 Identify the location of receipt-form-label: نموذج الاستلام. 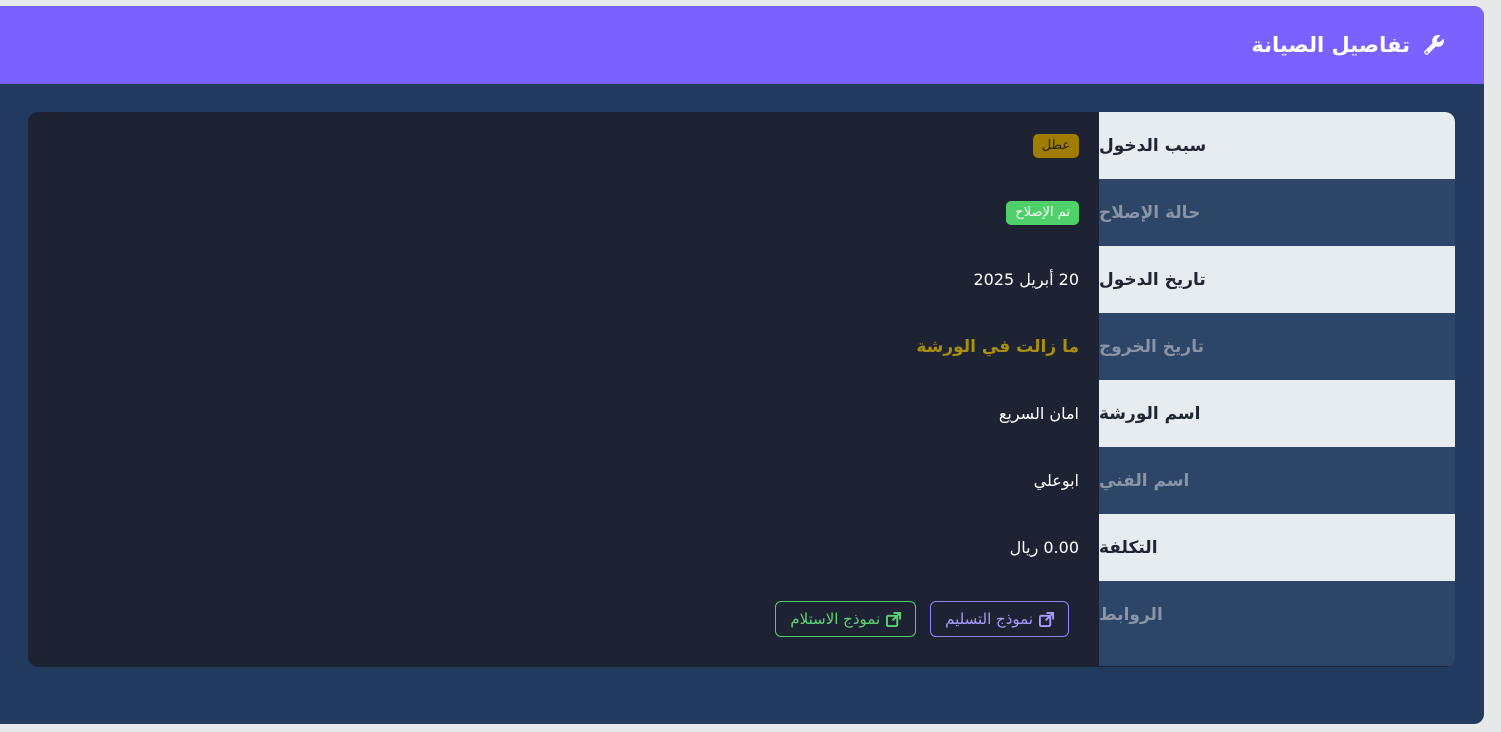
(835, 619).